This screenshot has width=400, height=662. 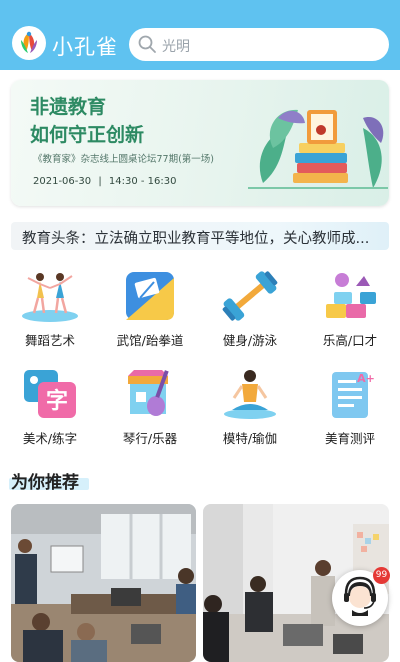 What do you see at coordinates (250, 340) in the screenshot?
I see `category-label: 健身/游泳` at bounding box center [250, 340].